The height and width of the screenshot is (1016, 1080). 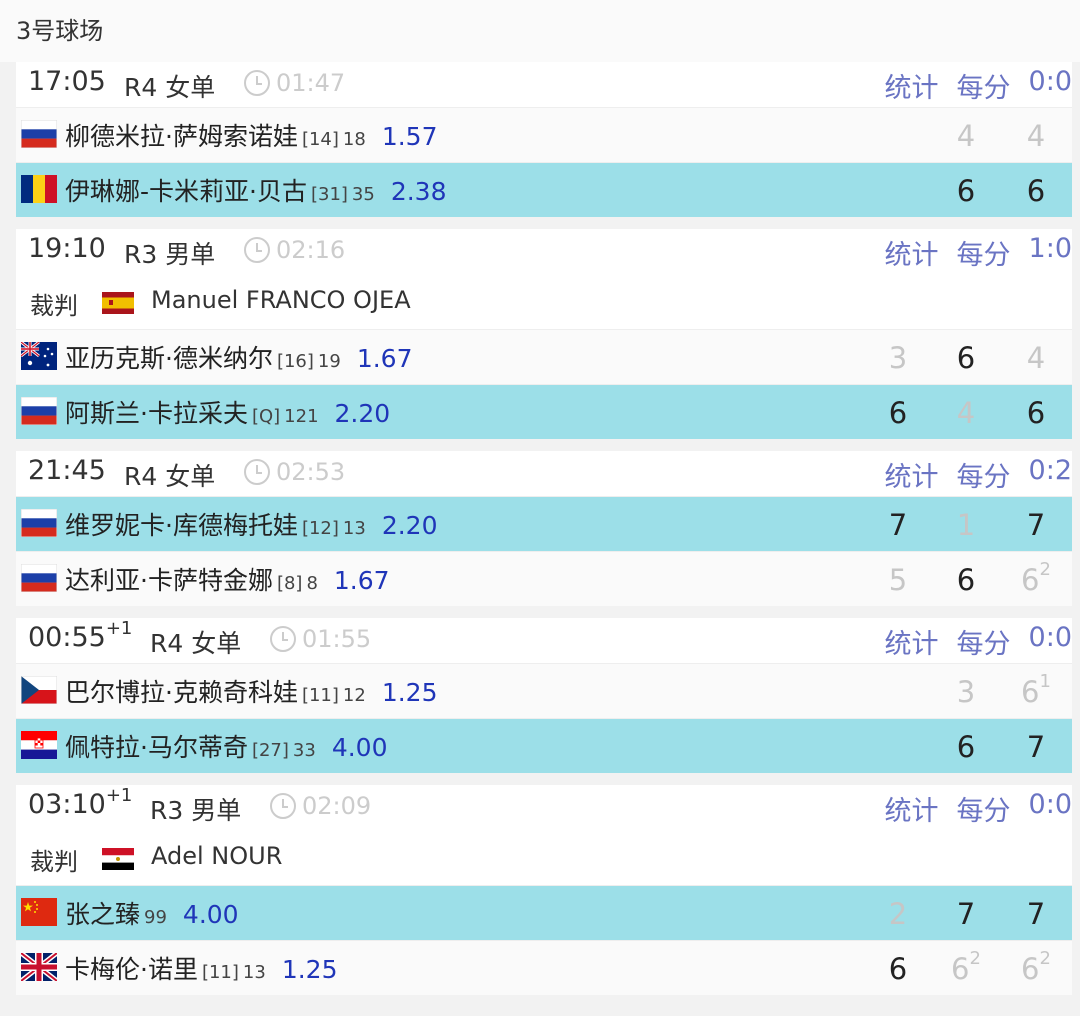 What do you see at coordinates (384, 358) in the screenshot?
I see `player-odds: 1.67` at bounding box center [384, 358].